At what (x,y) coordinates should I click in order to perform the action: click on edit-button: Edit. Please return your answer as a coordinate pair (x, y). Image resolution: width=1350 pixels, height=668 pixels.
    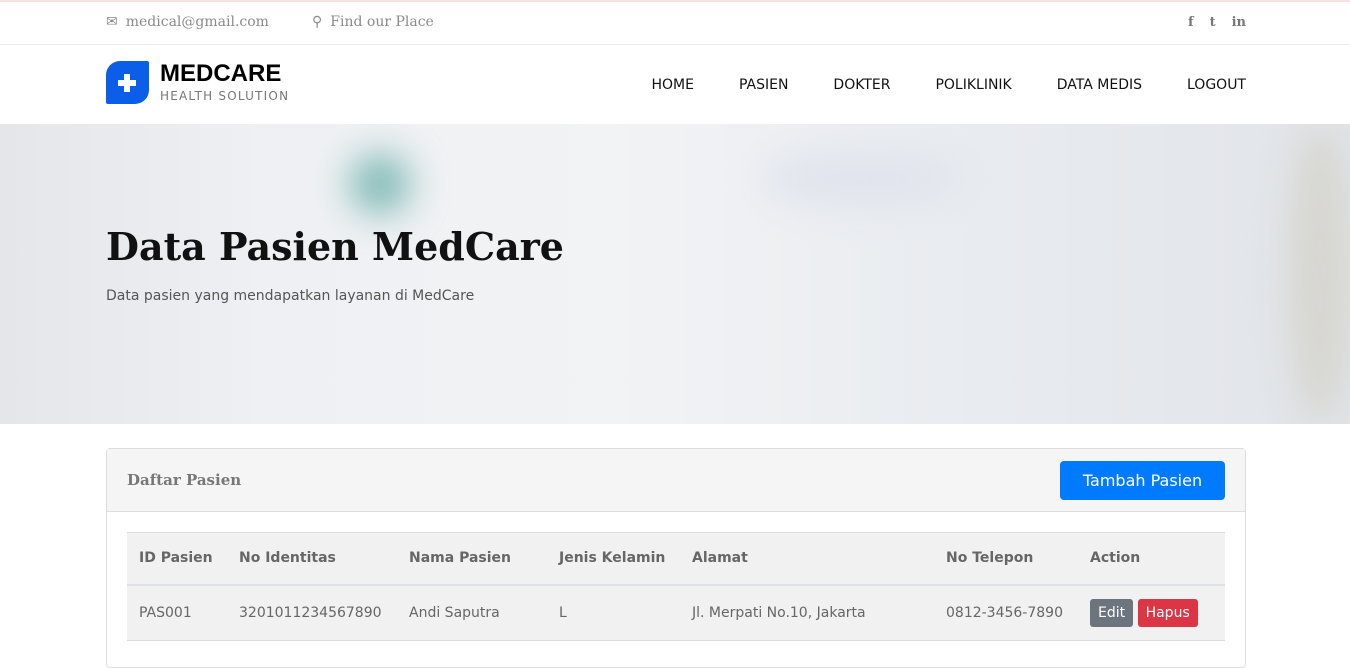
    Looking at the image, I should click on (1112, 612).